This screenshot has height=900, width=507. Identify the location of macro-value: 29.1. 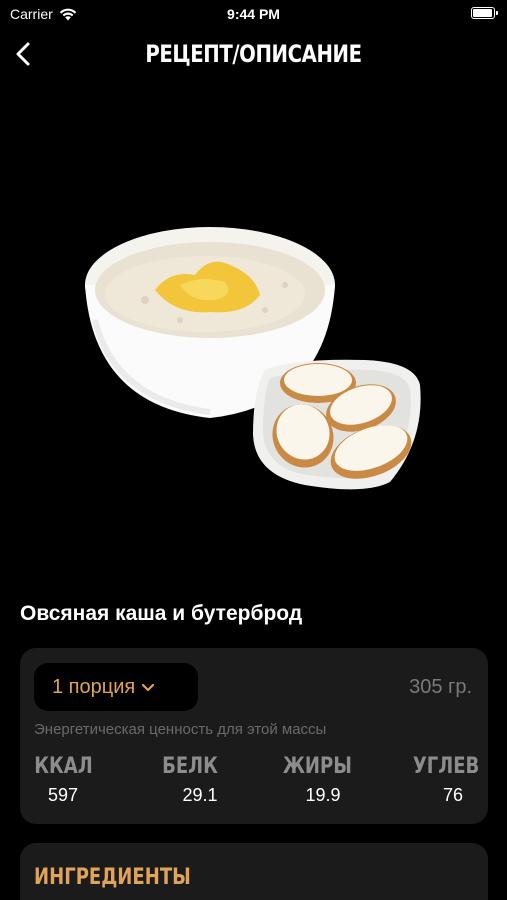
(200, 795).